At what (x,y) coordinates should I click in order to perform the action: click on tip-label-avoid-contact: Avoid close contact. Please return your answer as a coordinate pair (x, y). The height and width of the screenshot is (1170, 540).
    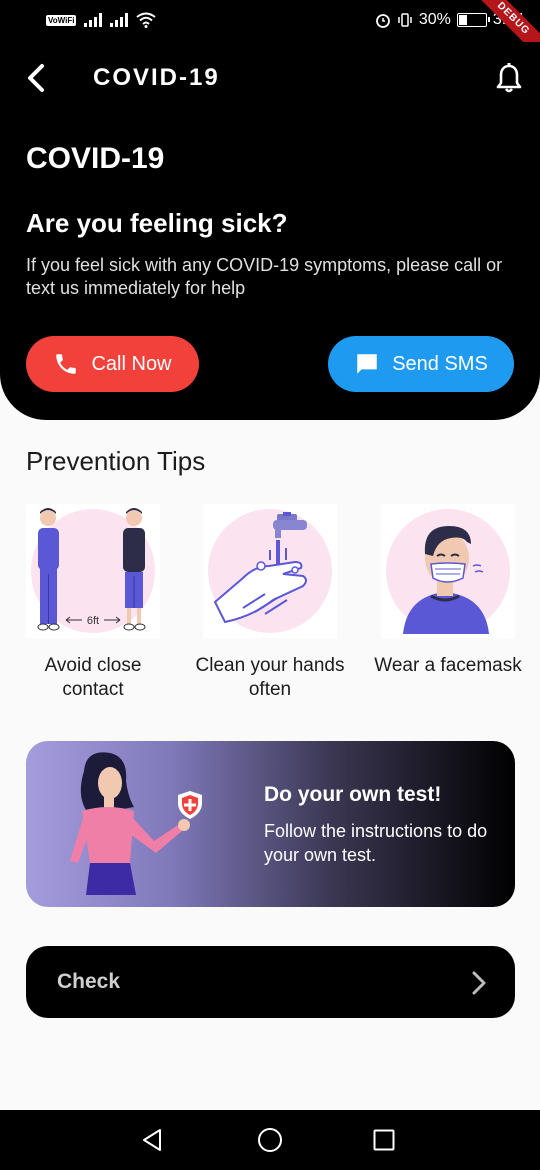
    Looking at the image, I should click on (93, 677).